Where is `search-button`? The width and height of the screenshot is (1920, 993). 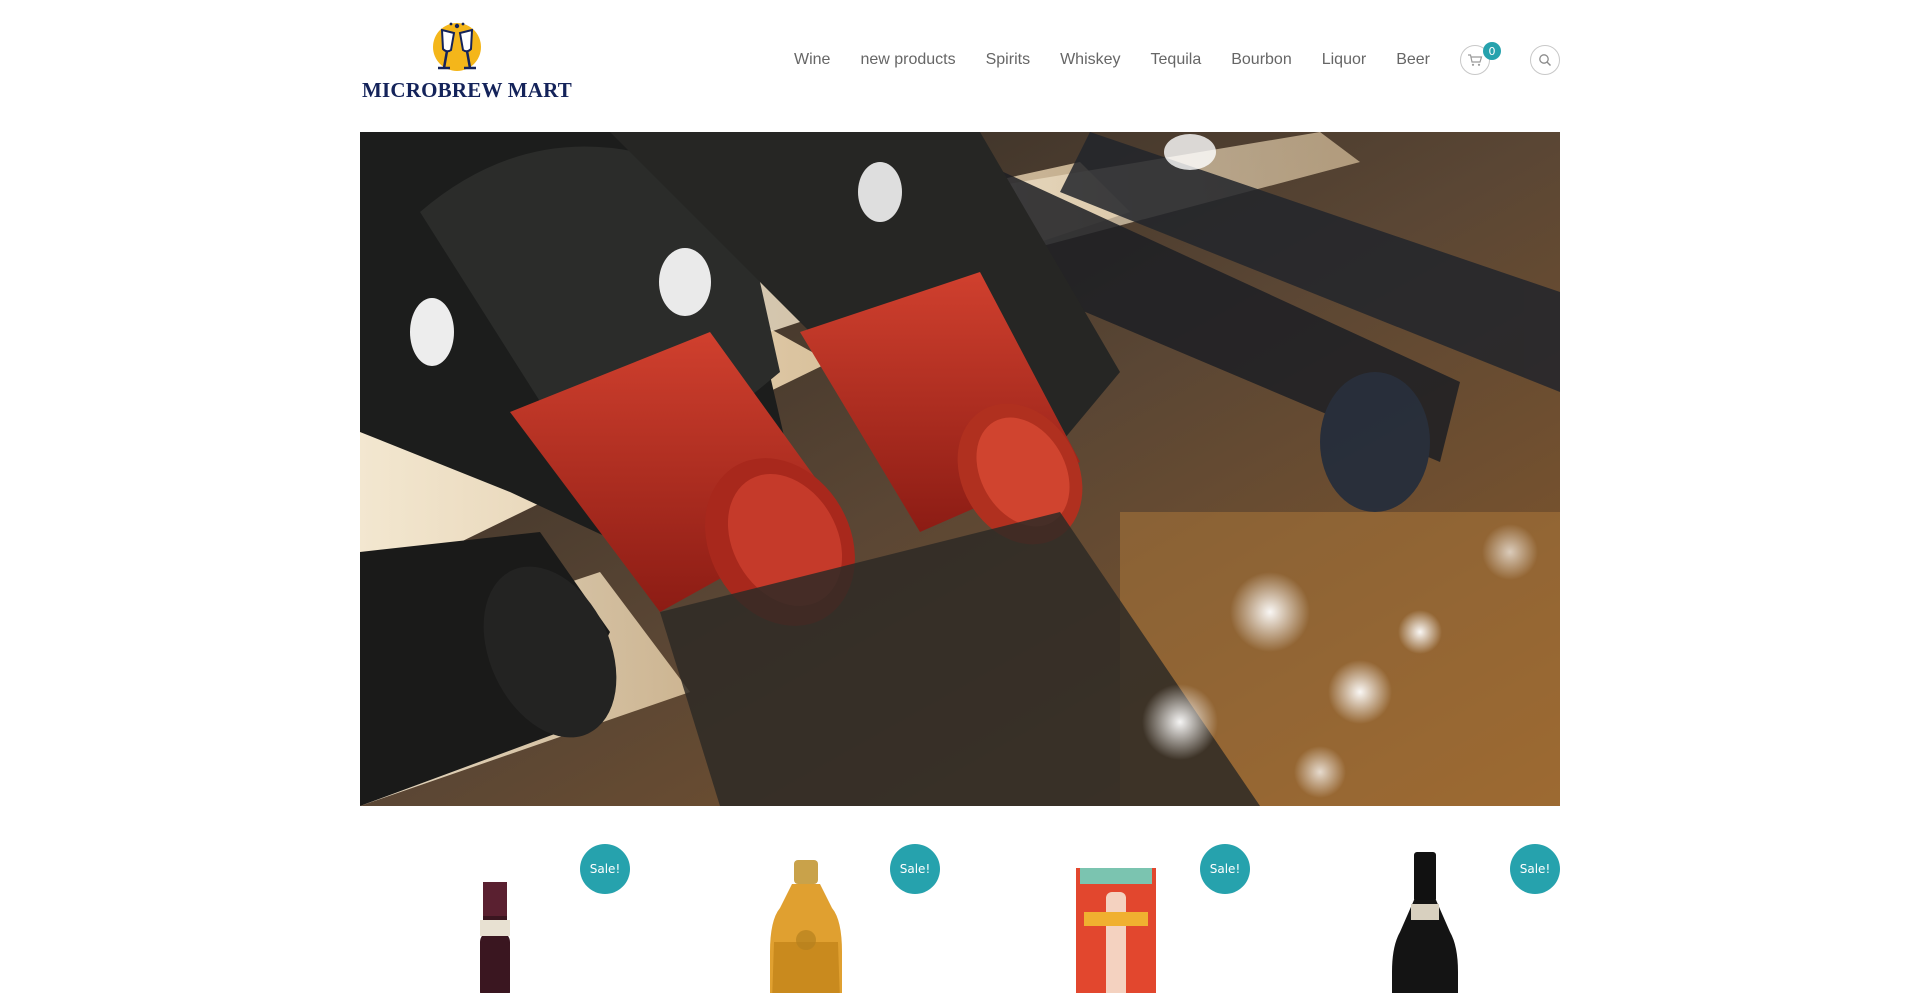
search-button is located at coordinates (1545, 60).